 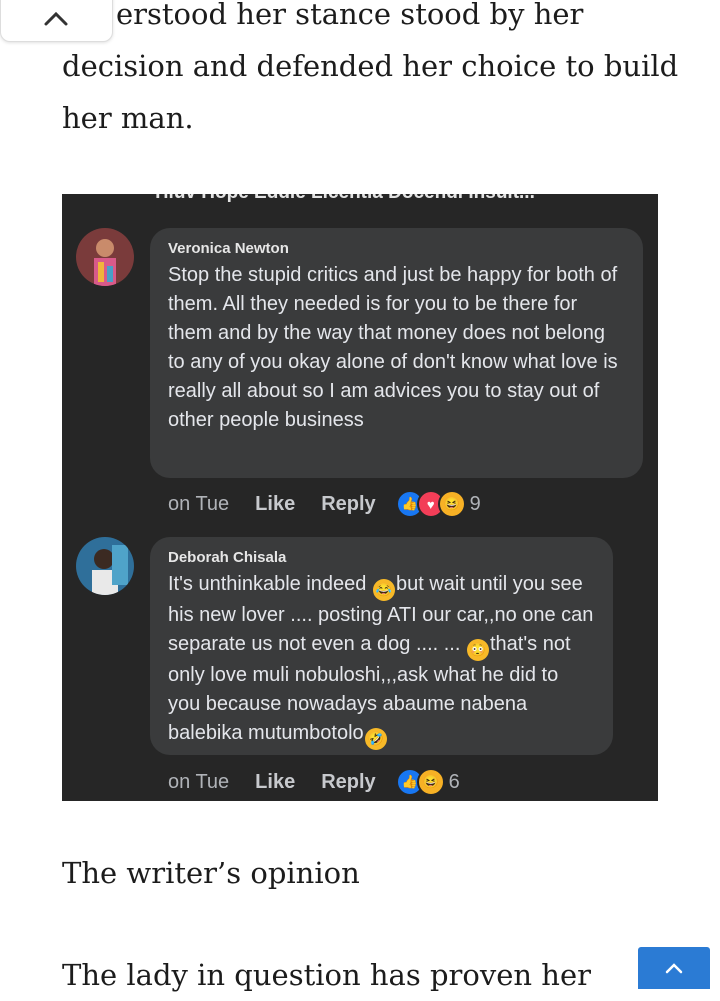 What do you see at coordinates (375, 739) in the screenshot?
I see `laughing-emoji-icon: 🤣` at bounding box center [375, 739].